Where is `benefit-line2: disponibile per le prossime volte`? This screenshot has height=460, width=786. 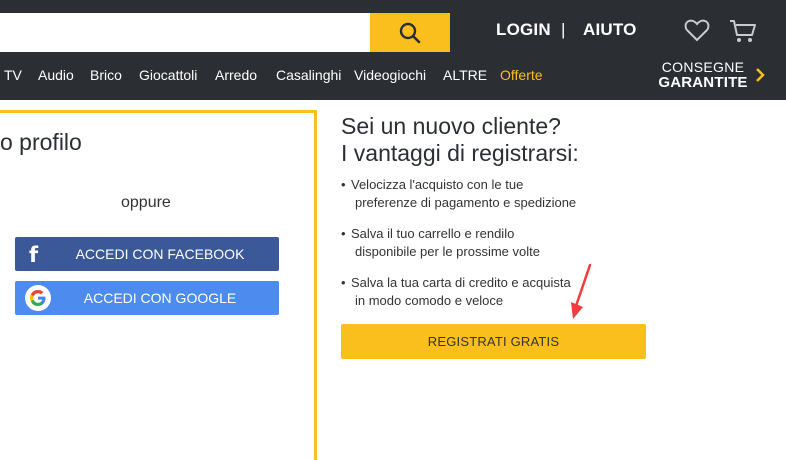 benefit-line2: disponibile per le prossime volte is located at coordinates (447, 251).